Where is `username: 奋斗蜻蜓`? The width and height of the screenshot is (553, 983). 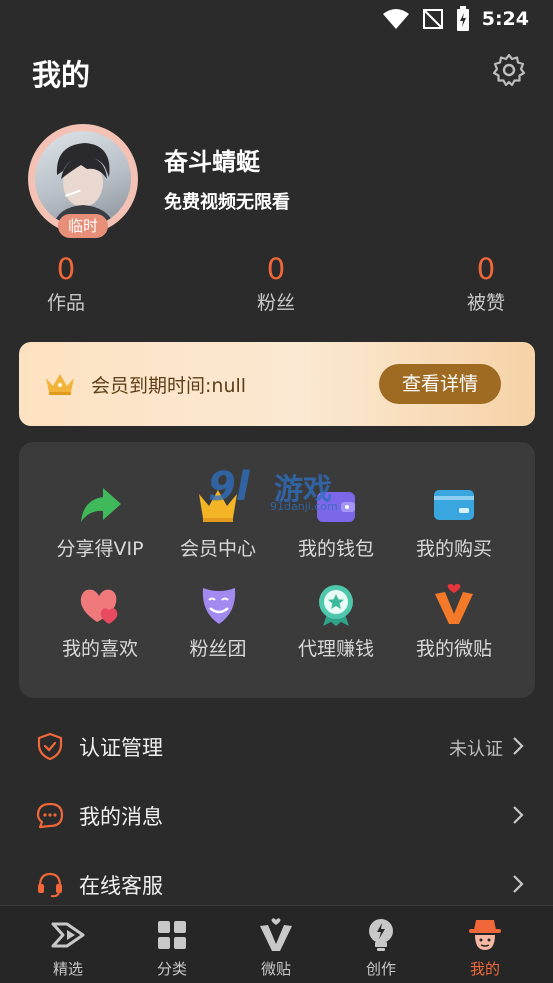
username: 奋斗蜻蜓 is located at coordinates (212, 162).